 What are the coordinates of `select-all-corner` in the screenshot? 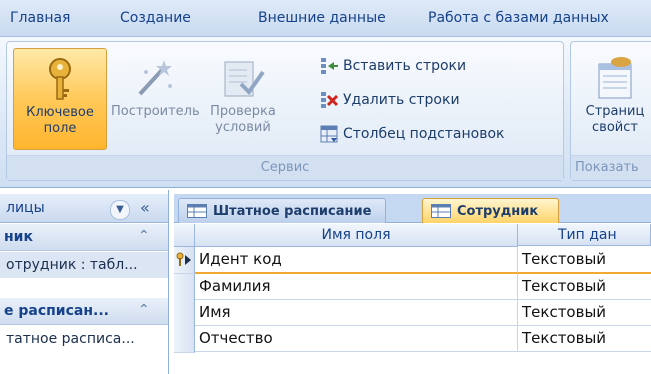 It's located at (184, 235).